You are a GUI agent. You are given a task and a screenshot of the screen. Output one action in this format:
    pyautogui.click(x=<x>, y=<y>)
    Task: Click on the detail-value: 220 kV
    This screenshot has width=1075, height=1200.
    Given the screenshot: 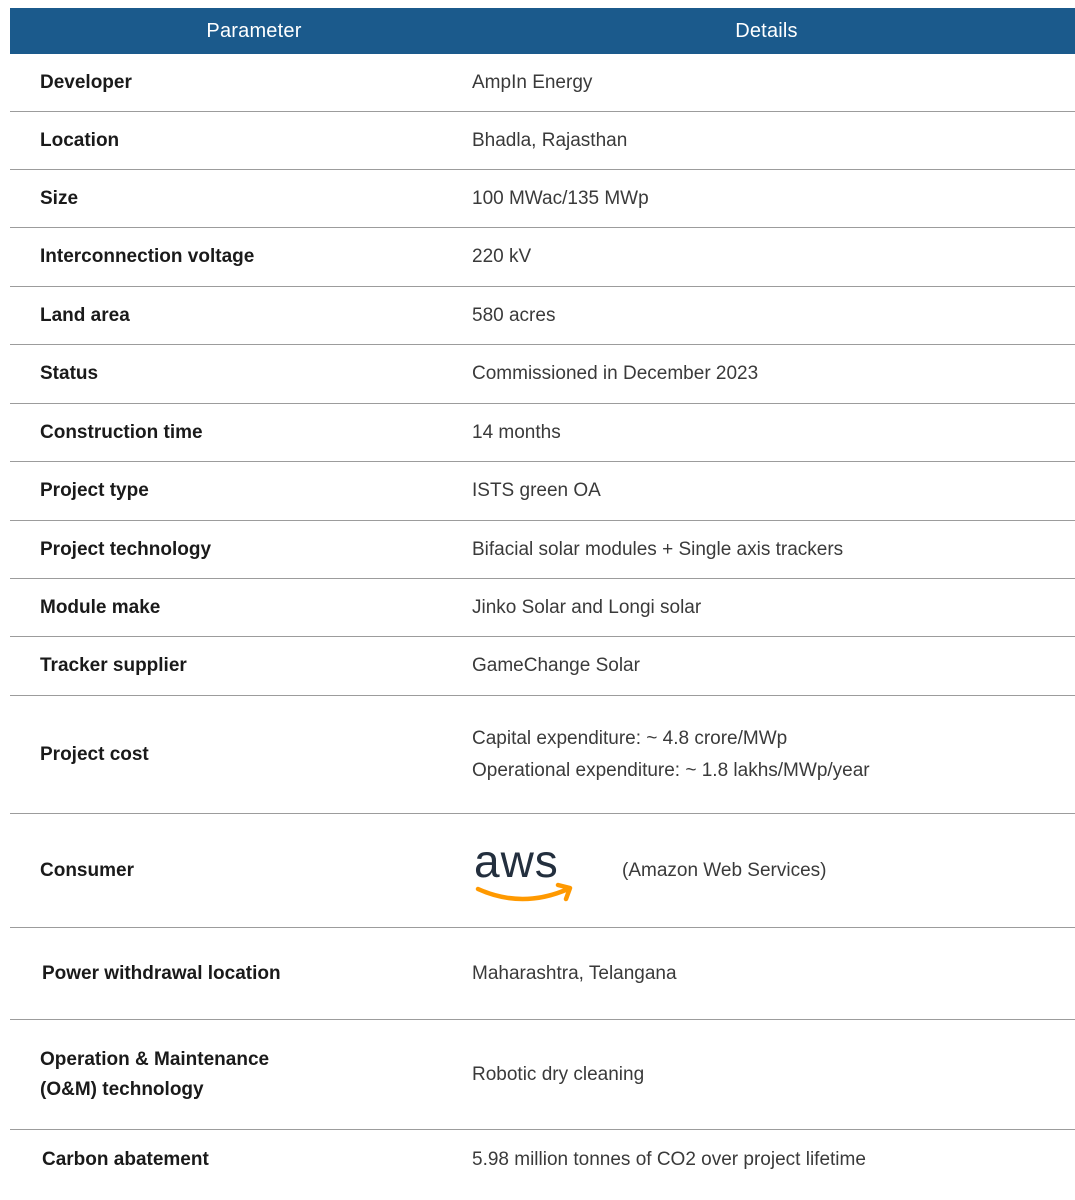 What is the action you would take?
    pyautogui.click(x=502, y=256)
    